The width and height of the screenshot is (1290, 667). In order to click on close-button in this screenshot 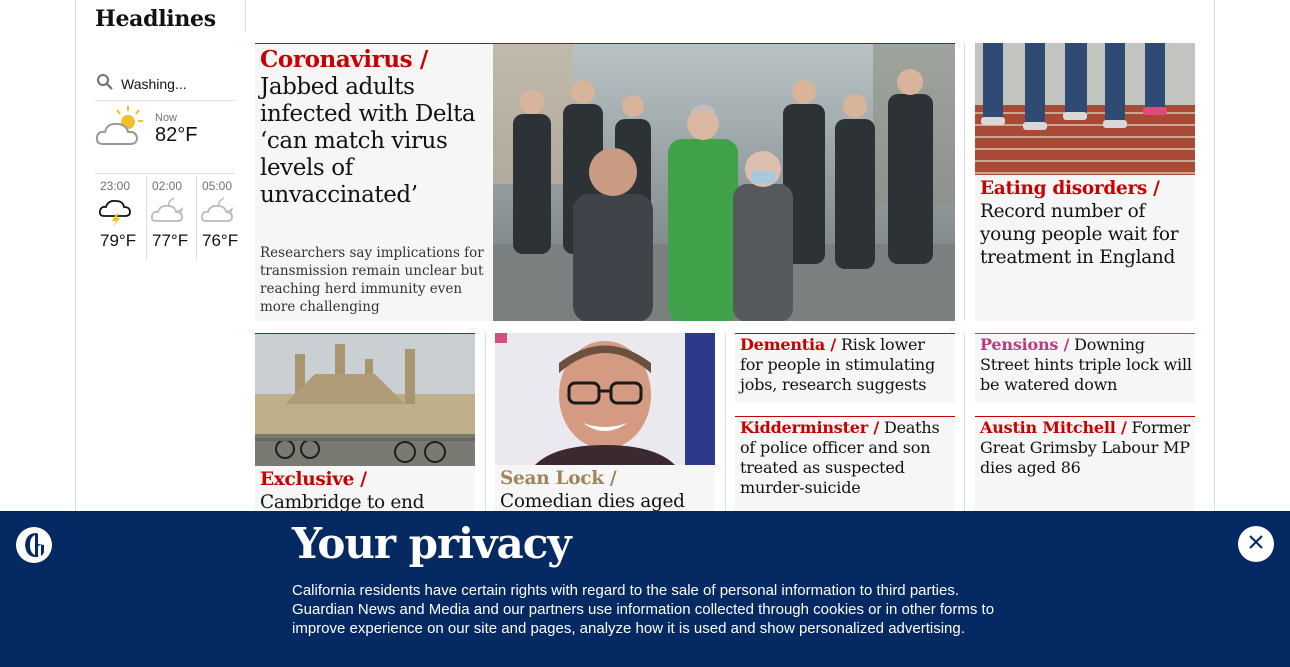, I will do `click(1256, 544)`.